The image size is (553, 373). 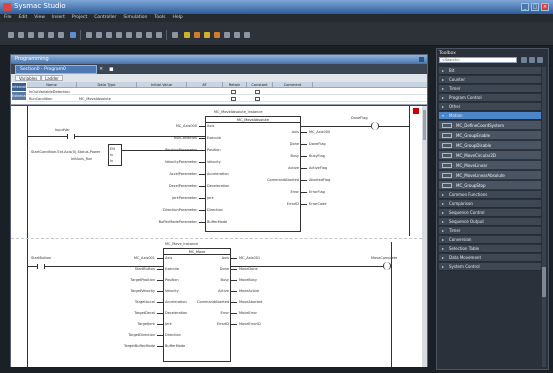 I want to click on fb-argument: TargetJerk, so click(x=146, y=324).